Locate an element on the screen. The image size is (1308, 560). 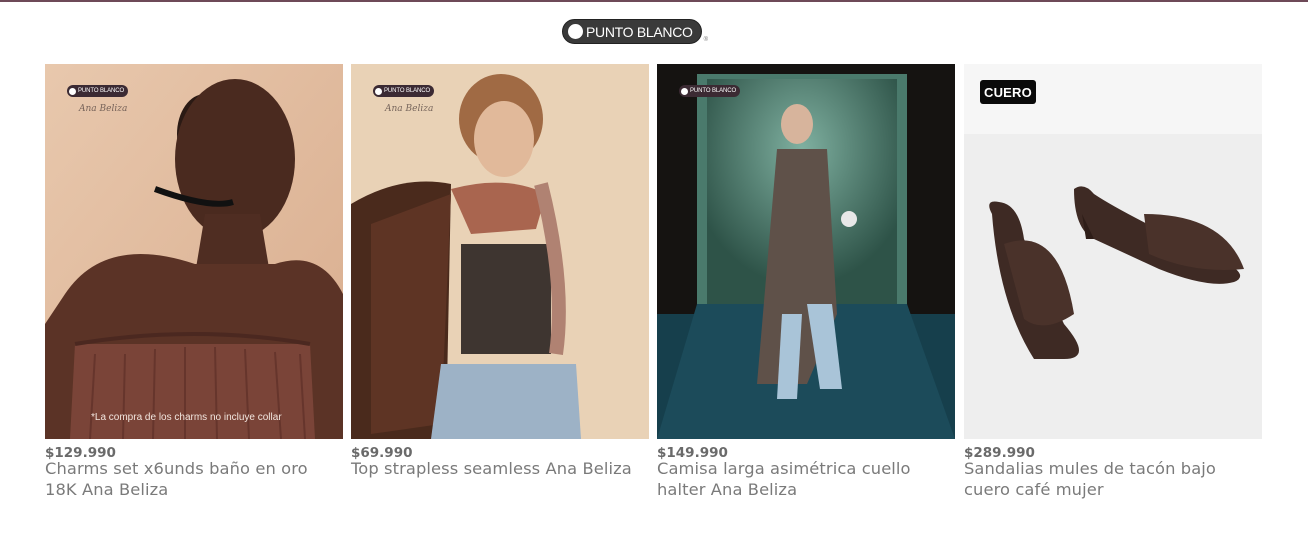
top-accent-rule is located at coordinates (654, 1).